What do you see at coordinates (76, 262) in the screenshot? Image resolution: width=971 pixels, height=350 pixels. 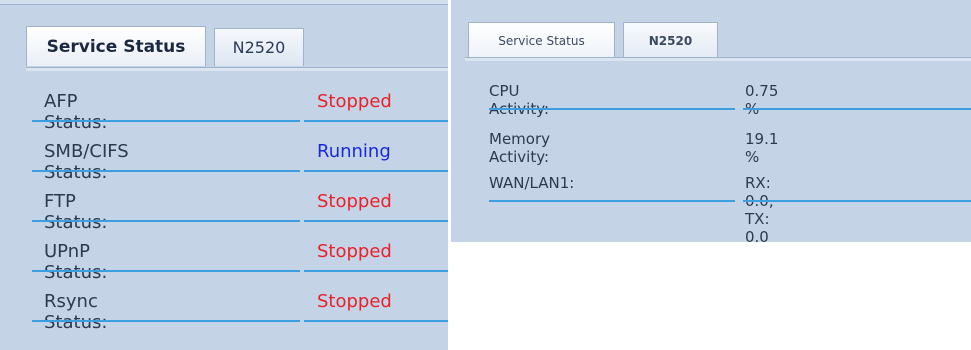 I see `status-label: UPnP Status:` at bounding box center [76, 262].